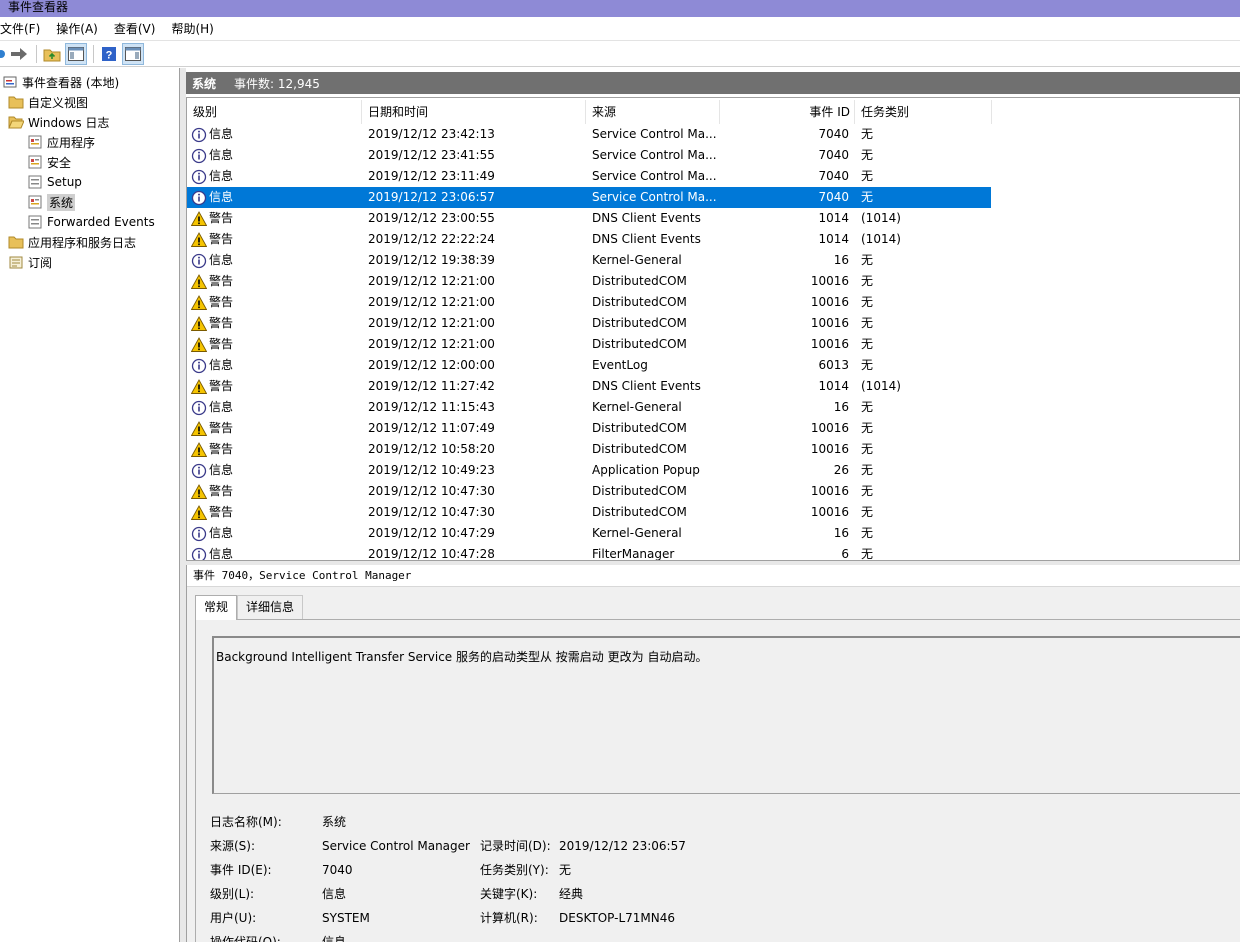  I want to click on tree-app-service-logs: 应用程序和服务日志, so click(89, 242).